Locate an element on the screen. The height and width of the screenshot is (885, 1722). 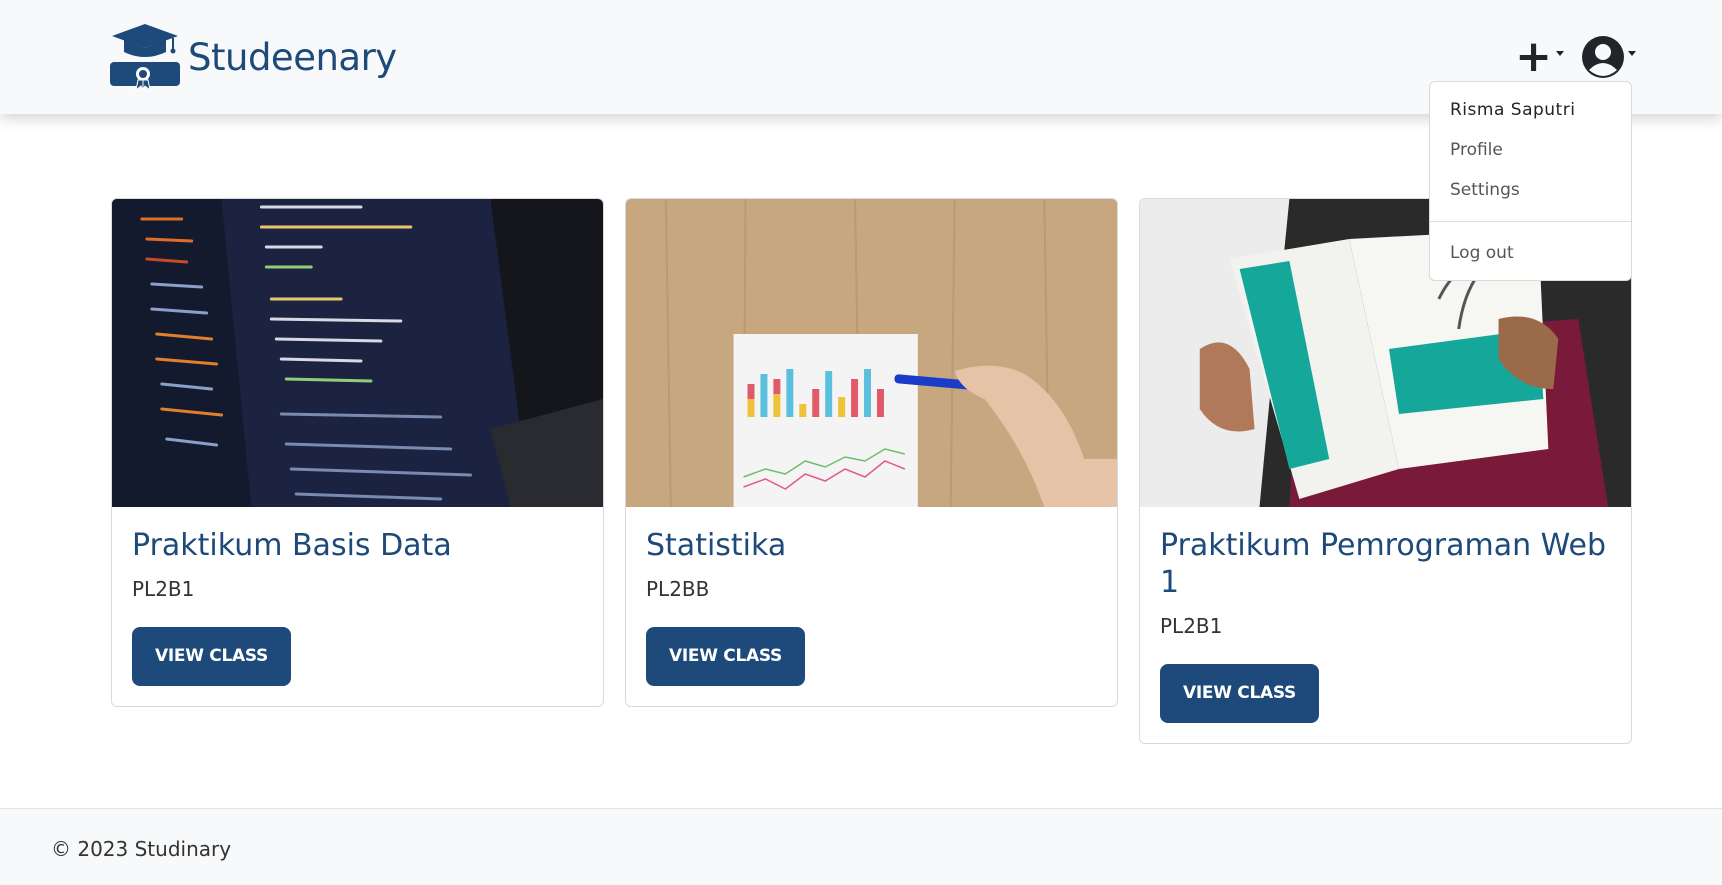
class-title: Praktikum Pemrograman Web 1 is located at coordinates (1385, 564).